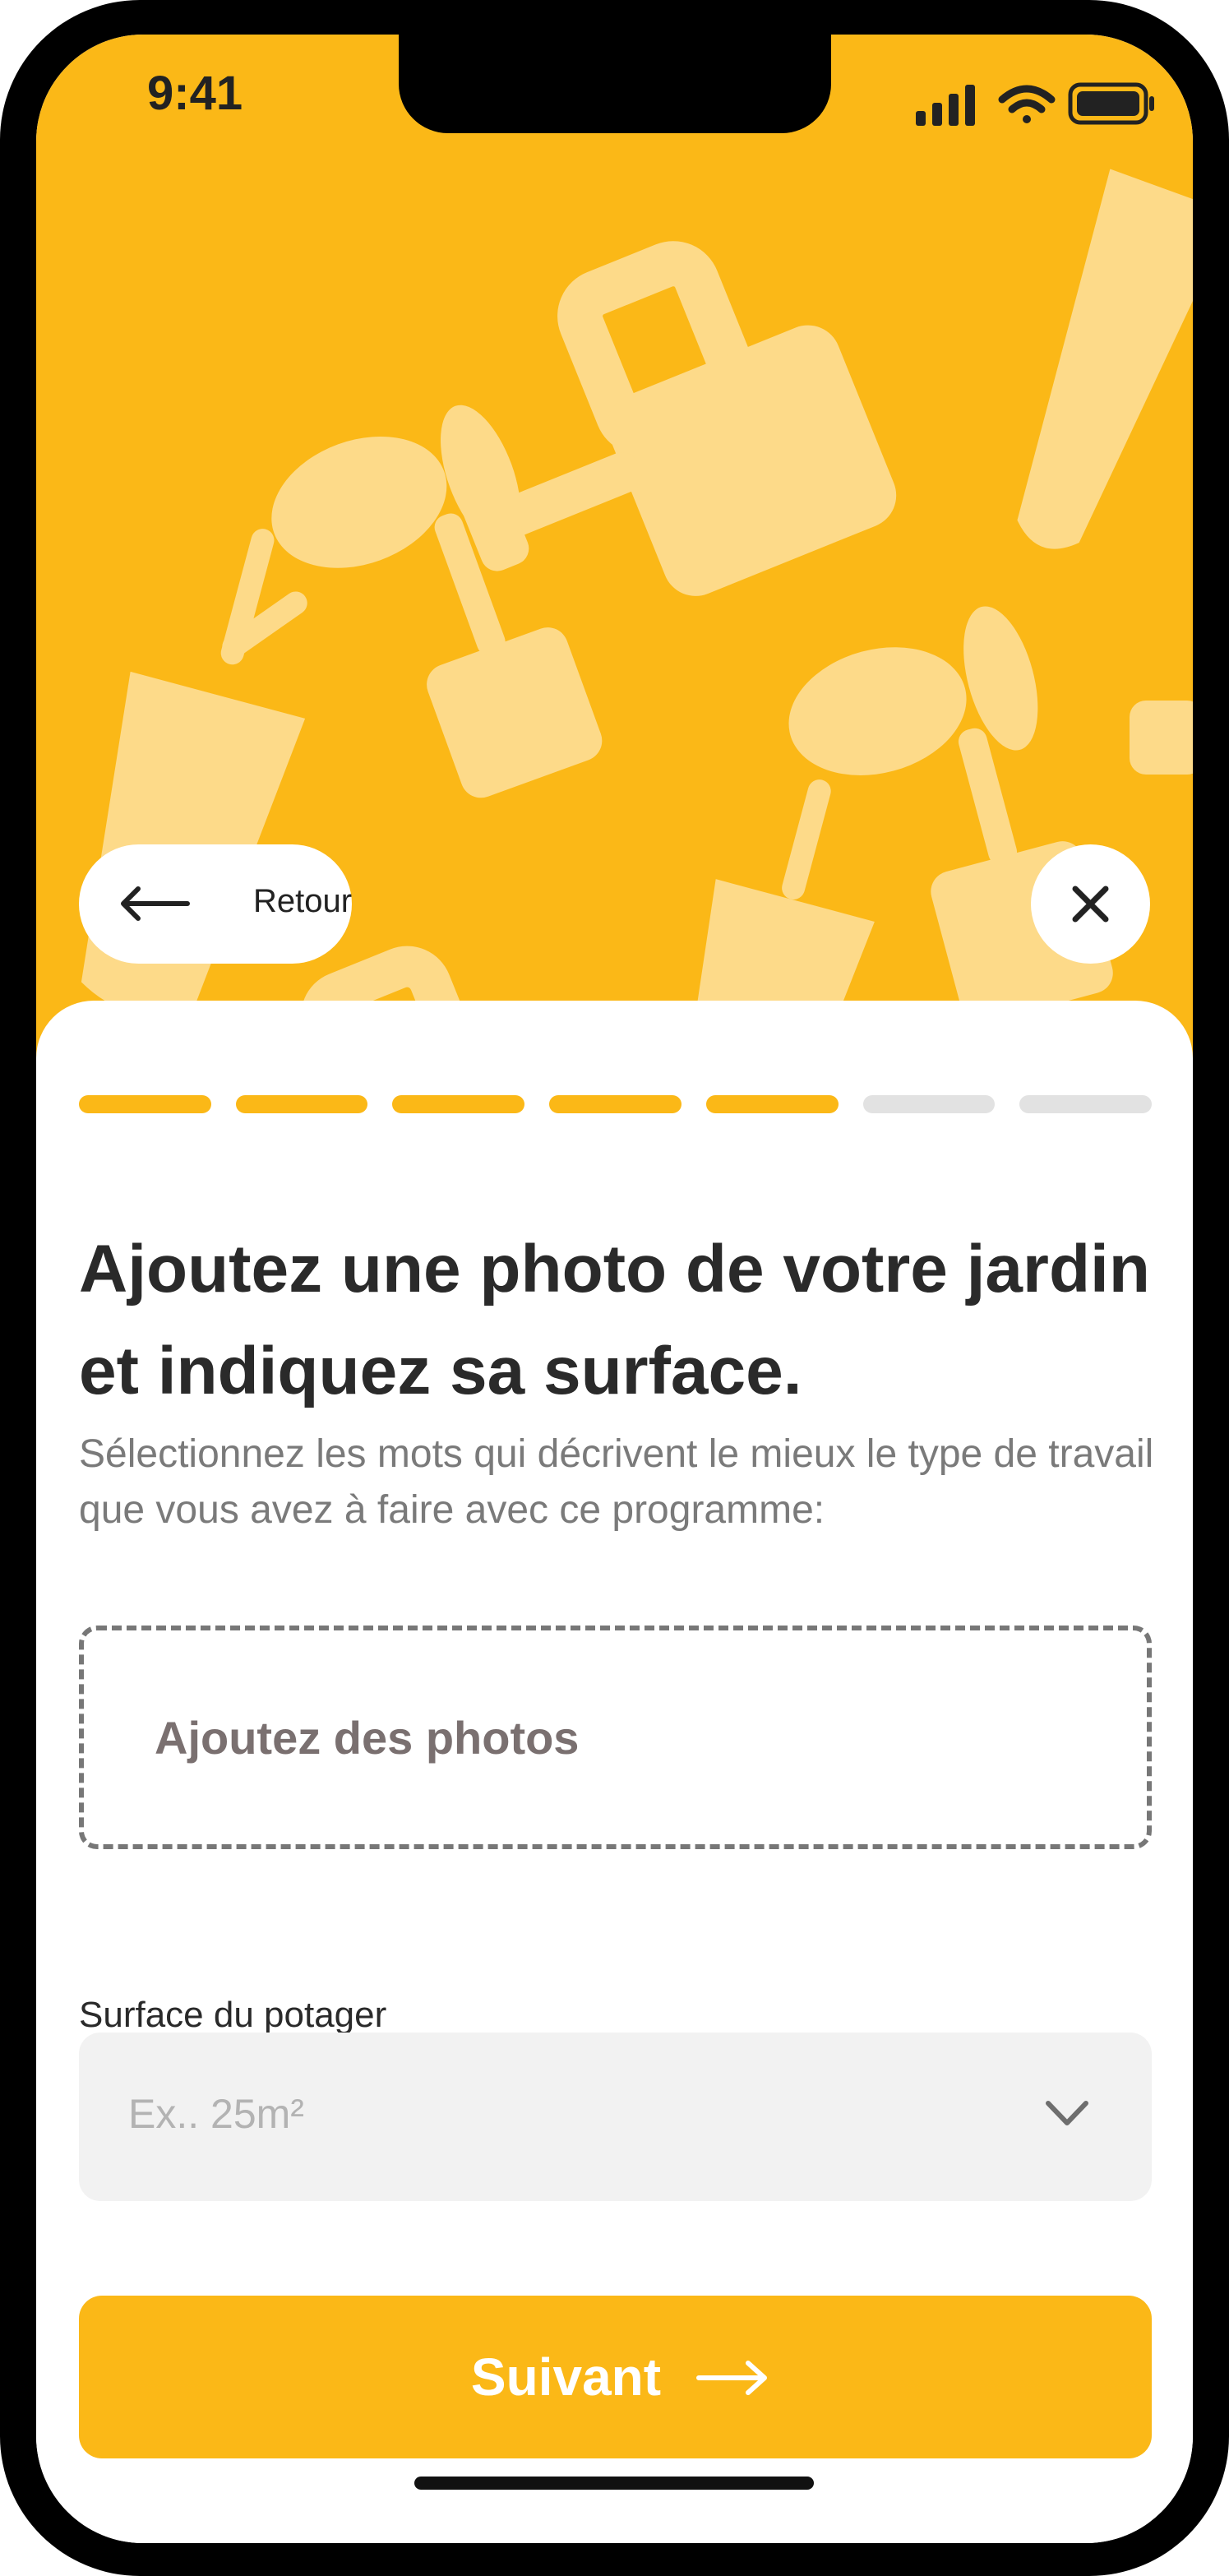 Image resolution: width=1229 pixels, height=2576 pixels. What do you see at coordinates (615, 2117) in the screenshot?
I see `surface-select: Ex.. 25m²` at bounding box center [615, 2117].